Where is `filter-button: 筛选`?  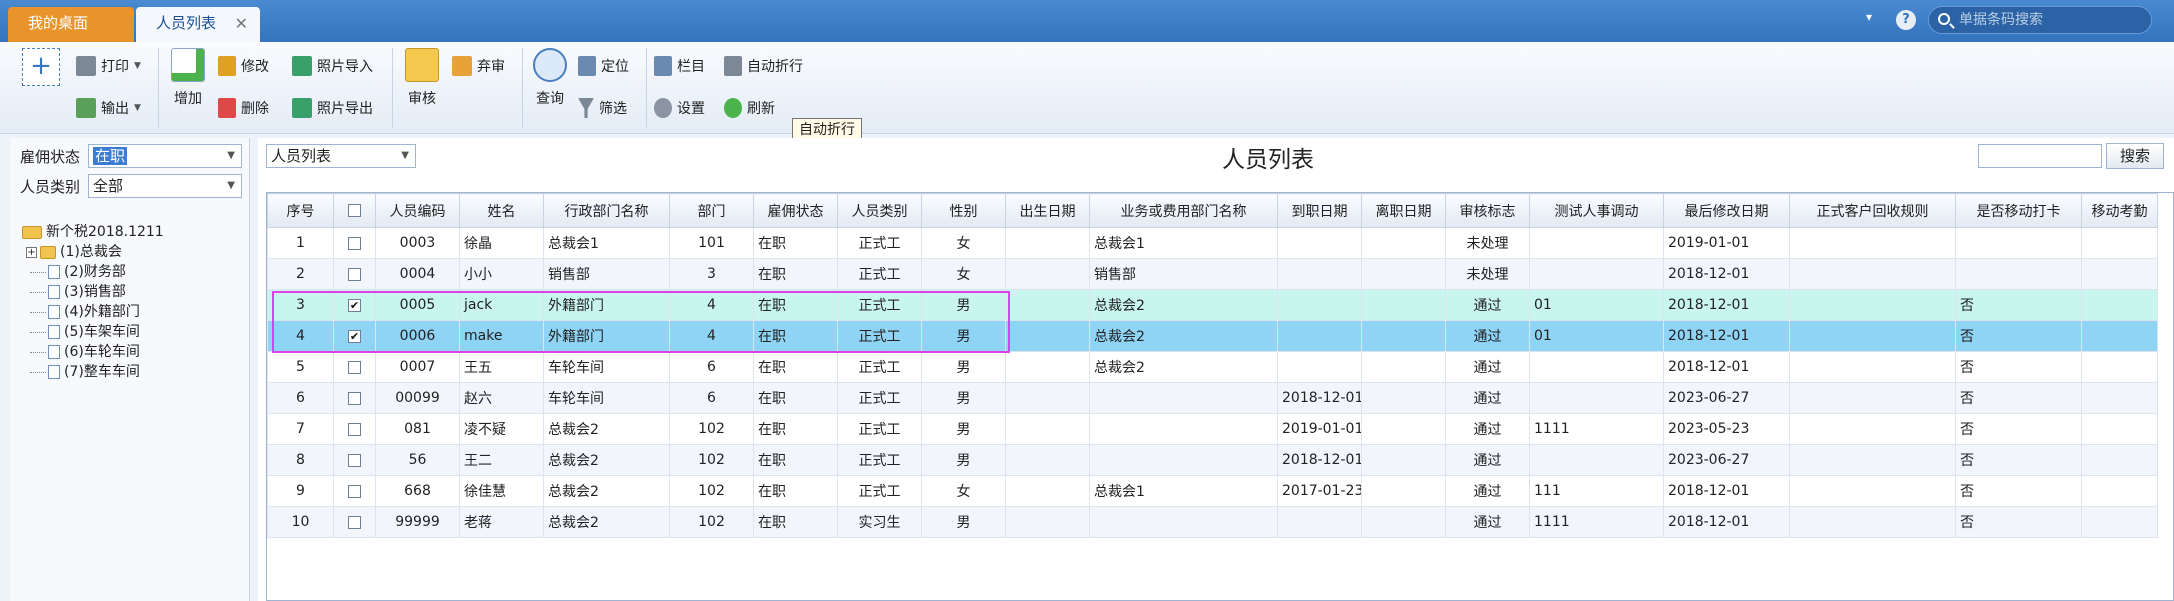 filter-button: 筛选 is located at coordinates (602, 108).